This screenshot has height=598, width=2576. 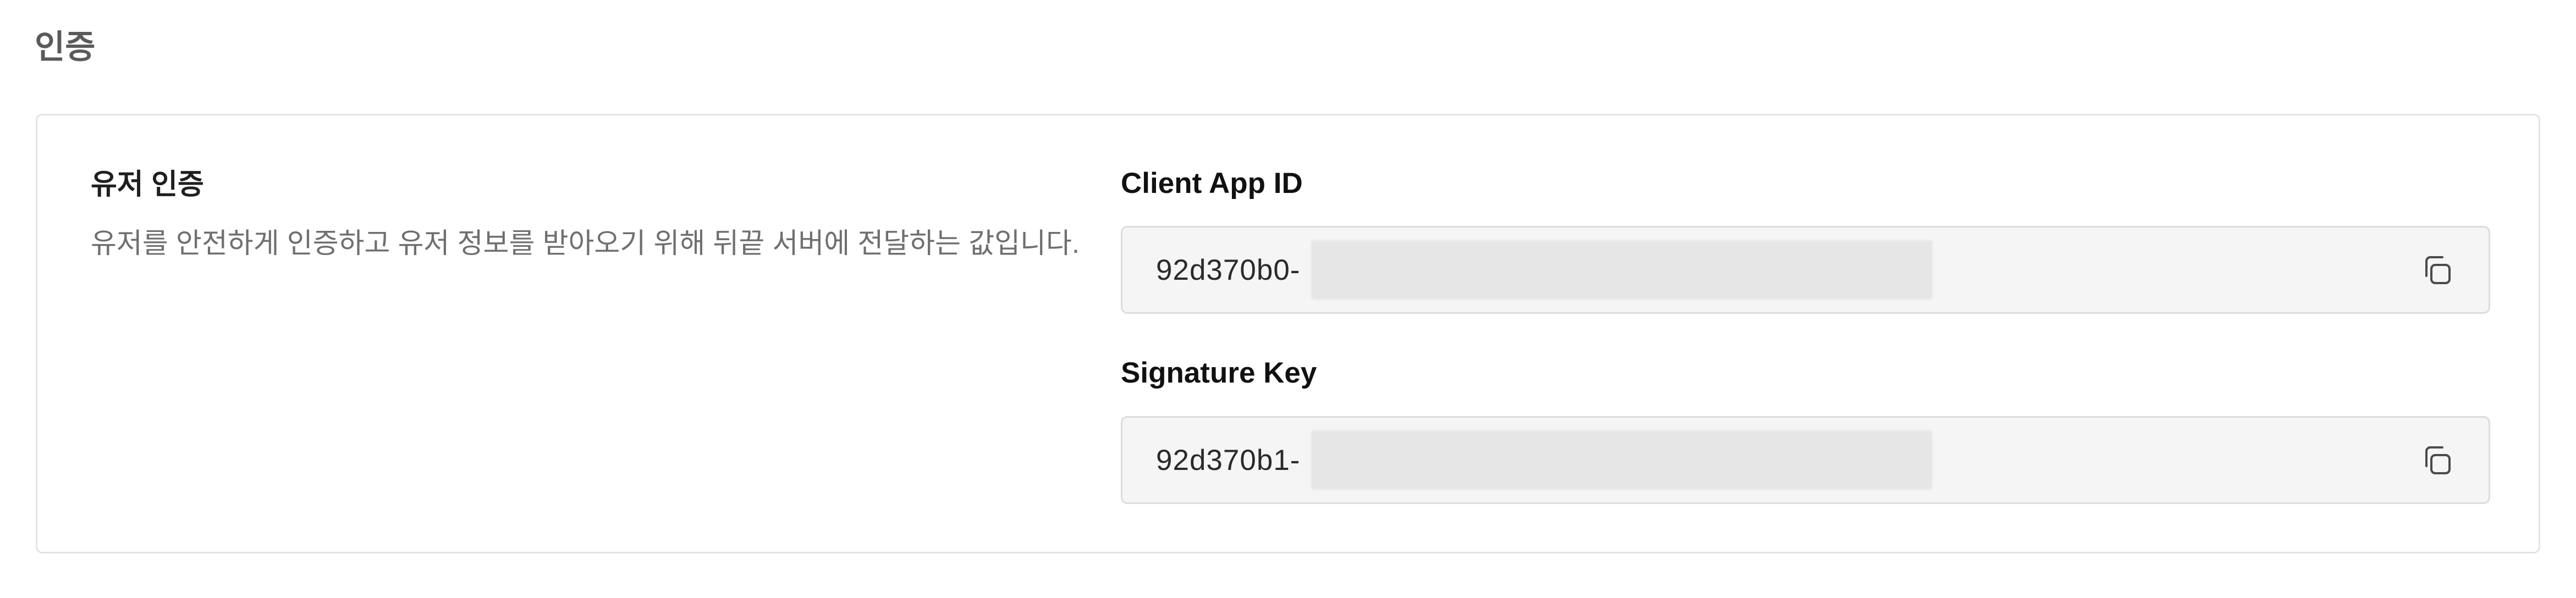 What do you see at coordinates (1228, 270) in the screenshot?
I see `client-app-id-value: 92d370b0-` at bounding box center [1228, 270].